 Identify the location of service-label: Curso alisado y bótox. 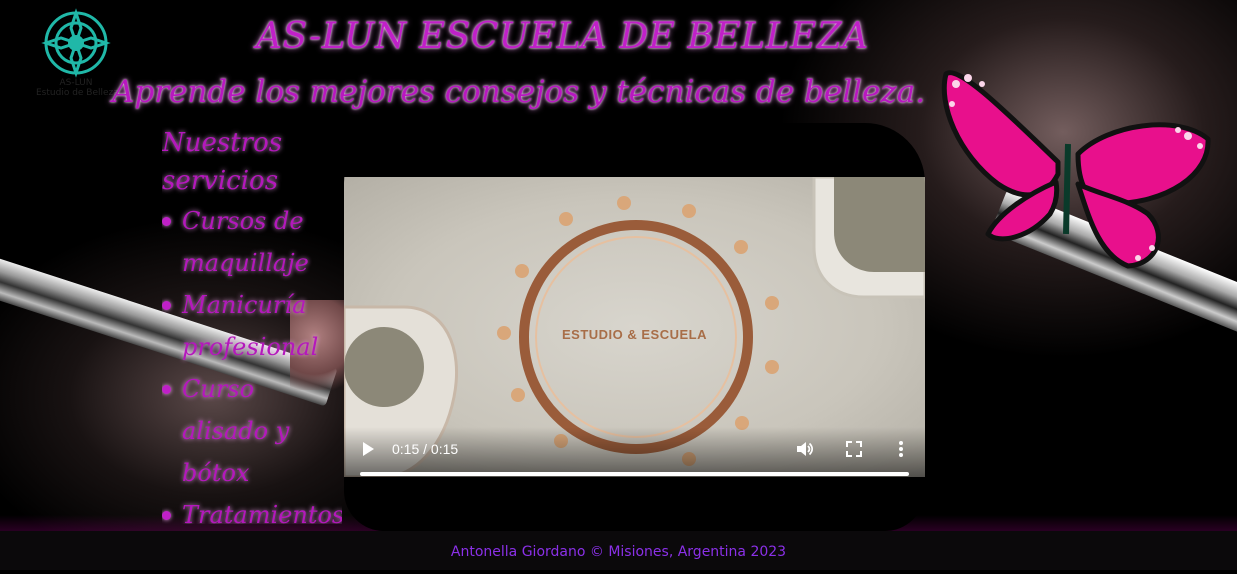
(236, 431).